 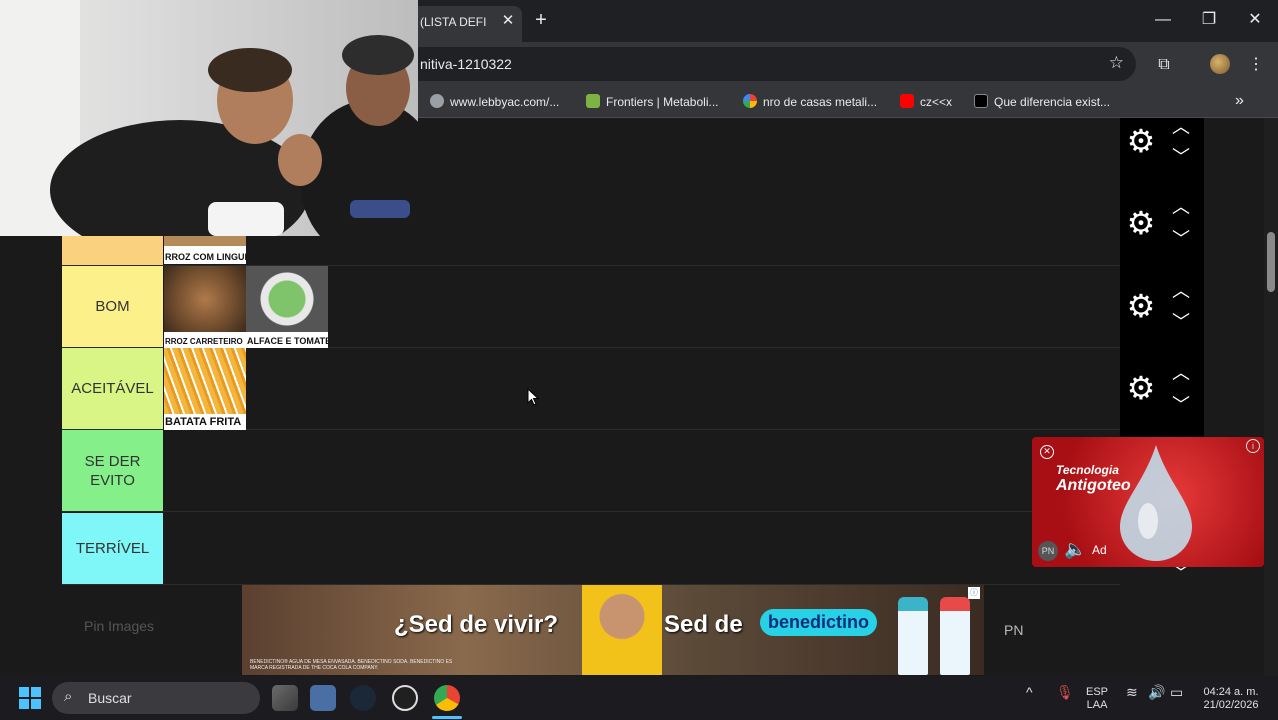 I want to click on address-bar: nitiva-1210322 ☆, so click(x=768, y=64).